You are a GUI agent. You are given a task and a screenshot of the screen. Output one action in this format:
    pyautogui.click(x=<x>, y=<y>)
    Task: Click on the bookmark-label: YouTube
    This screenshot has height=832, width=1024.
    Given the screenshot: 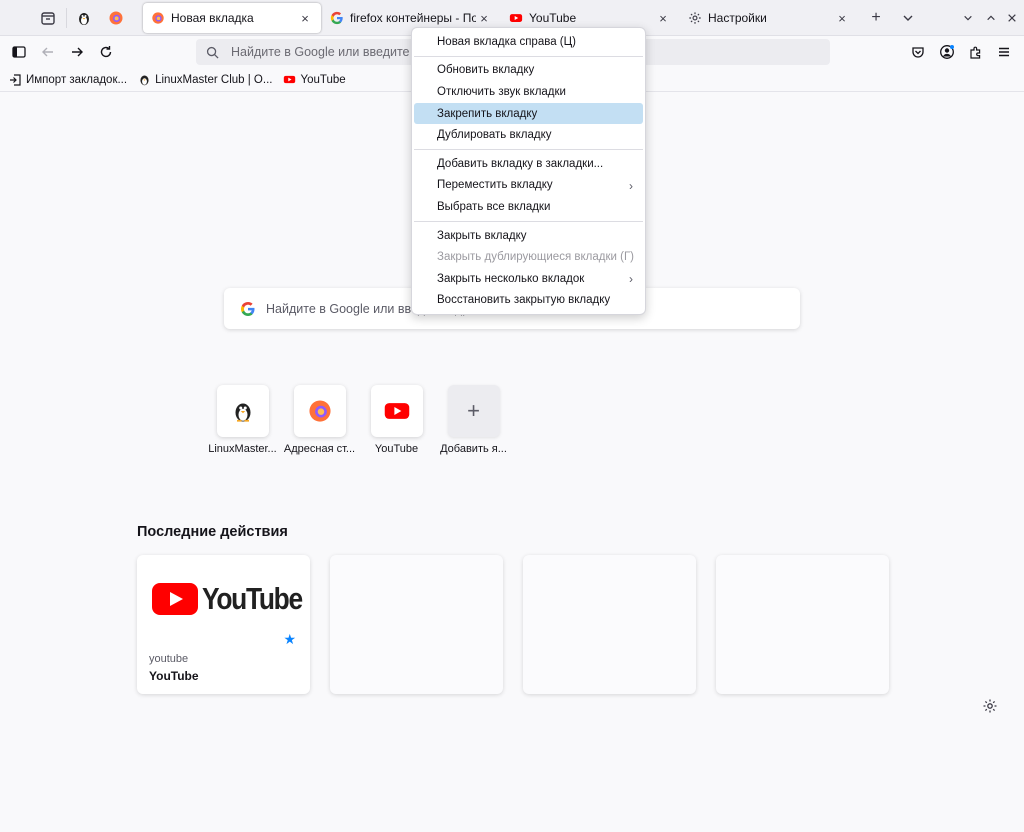 What is the action you would take?
    pyautogui.click(x=323, y=79)
    